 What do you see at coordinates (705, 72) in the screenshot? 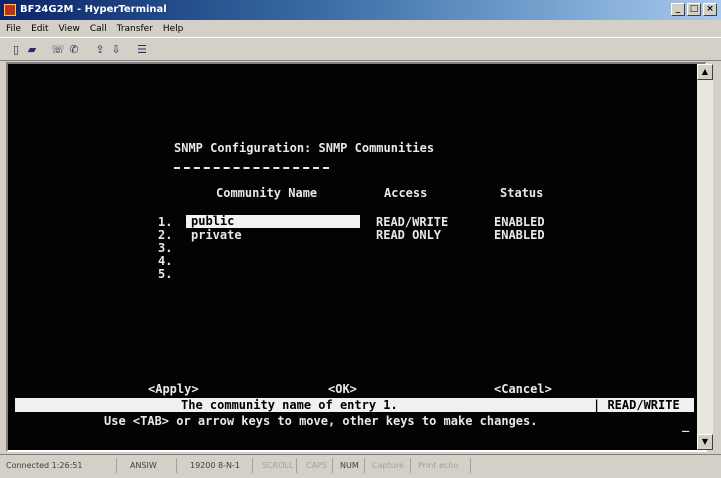
I see `scroll-up-icon: ▲` at bounding box center [705, 72].